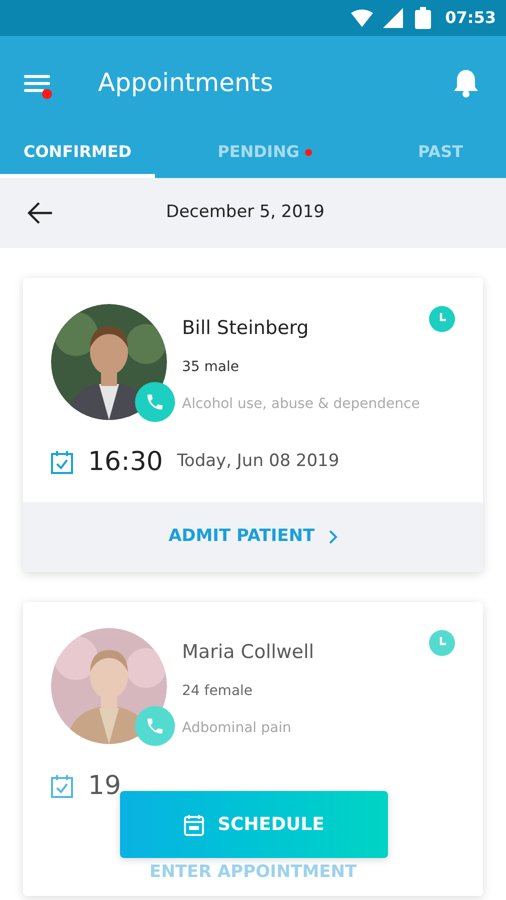  I want to click on signal-icon, so click(394, 18).